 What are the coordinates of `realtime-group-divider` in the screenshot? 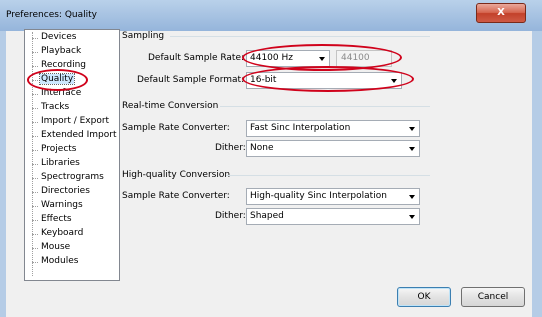 It's located at (325, 106).